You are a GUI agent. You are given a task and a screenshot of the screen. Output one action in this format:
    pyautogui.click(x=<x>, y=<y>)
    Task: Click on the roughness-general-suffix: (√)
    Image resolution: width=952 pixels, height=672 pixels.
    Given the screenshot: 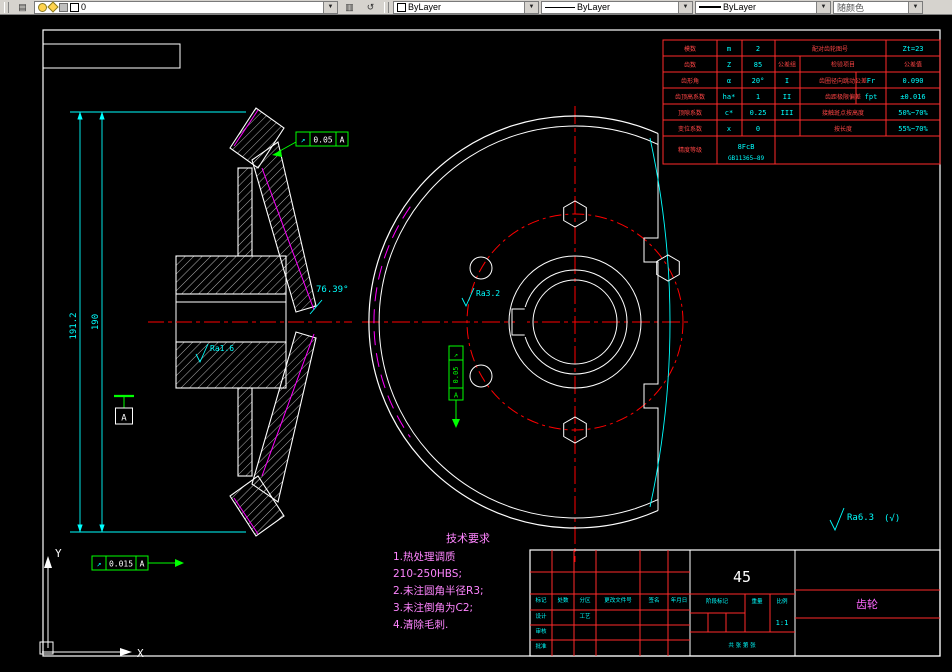 What is the action you would take?
    pyautogui.click(x=892, y=518)
    